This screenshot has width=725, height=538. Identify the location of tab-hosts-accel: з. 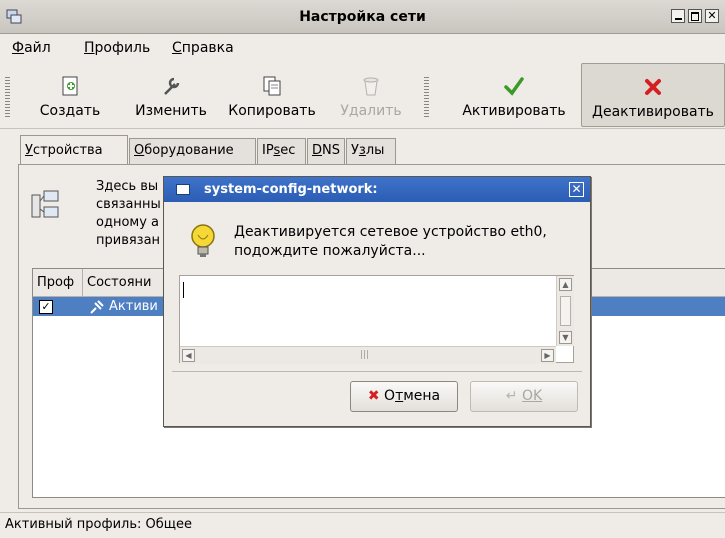
(362, 150).